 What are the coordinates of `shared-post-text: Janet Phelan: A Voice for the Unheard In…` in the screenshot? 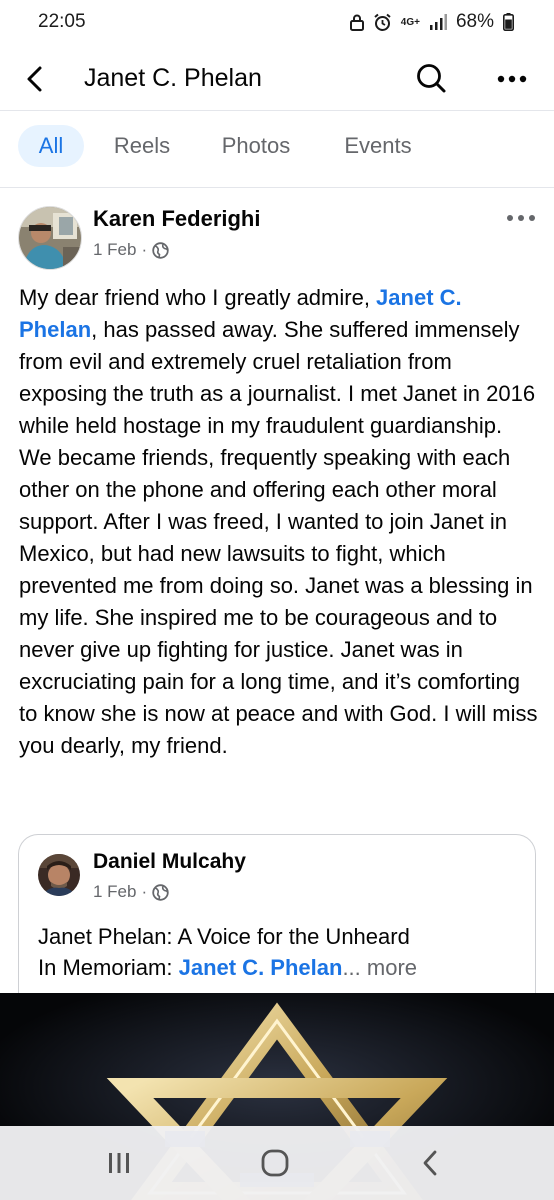 It's located at (278, 952).